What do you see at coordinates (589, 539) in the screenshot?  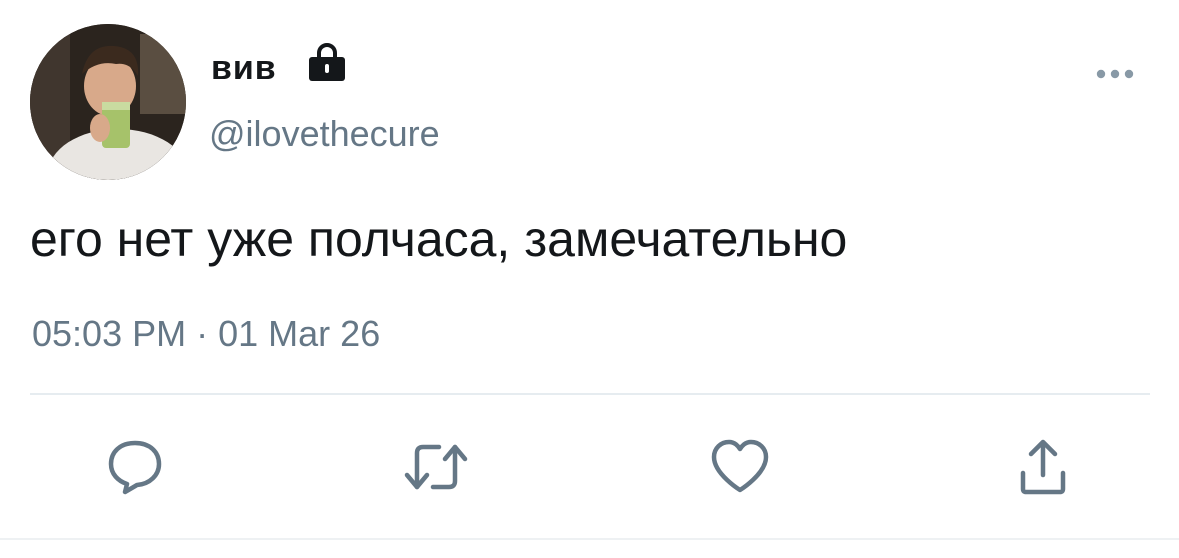 I see `bottom-divider` at bounding box center [589, 539].